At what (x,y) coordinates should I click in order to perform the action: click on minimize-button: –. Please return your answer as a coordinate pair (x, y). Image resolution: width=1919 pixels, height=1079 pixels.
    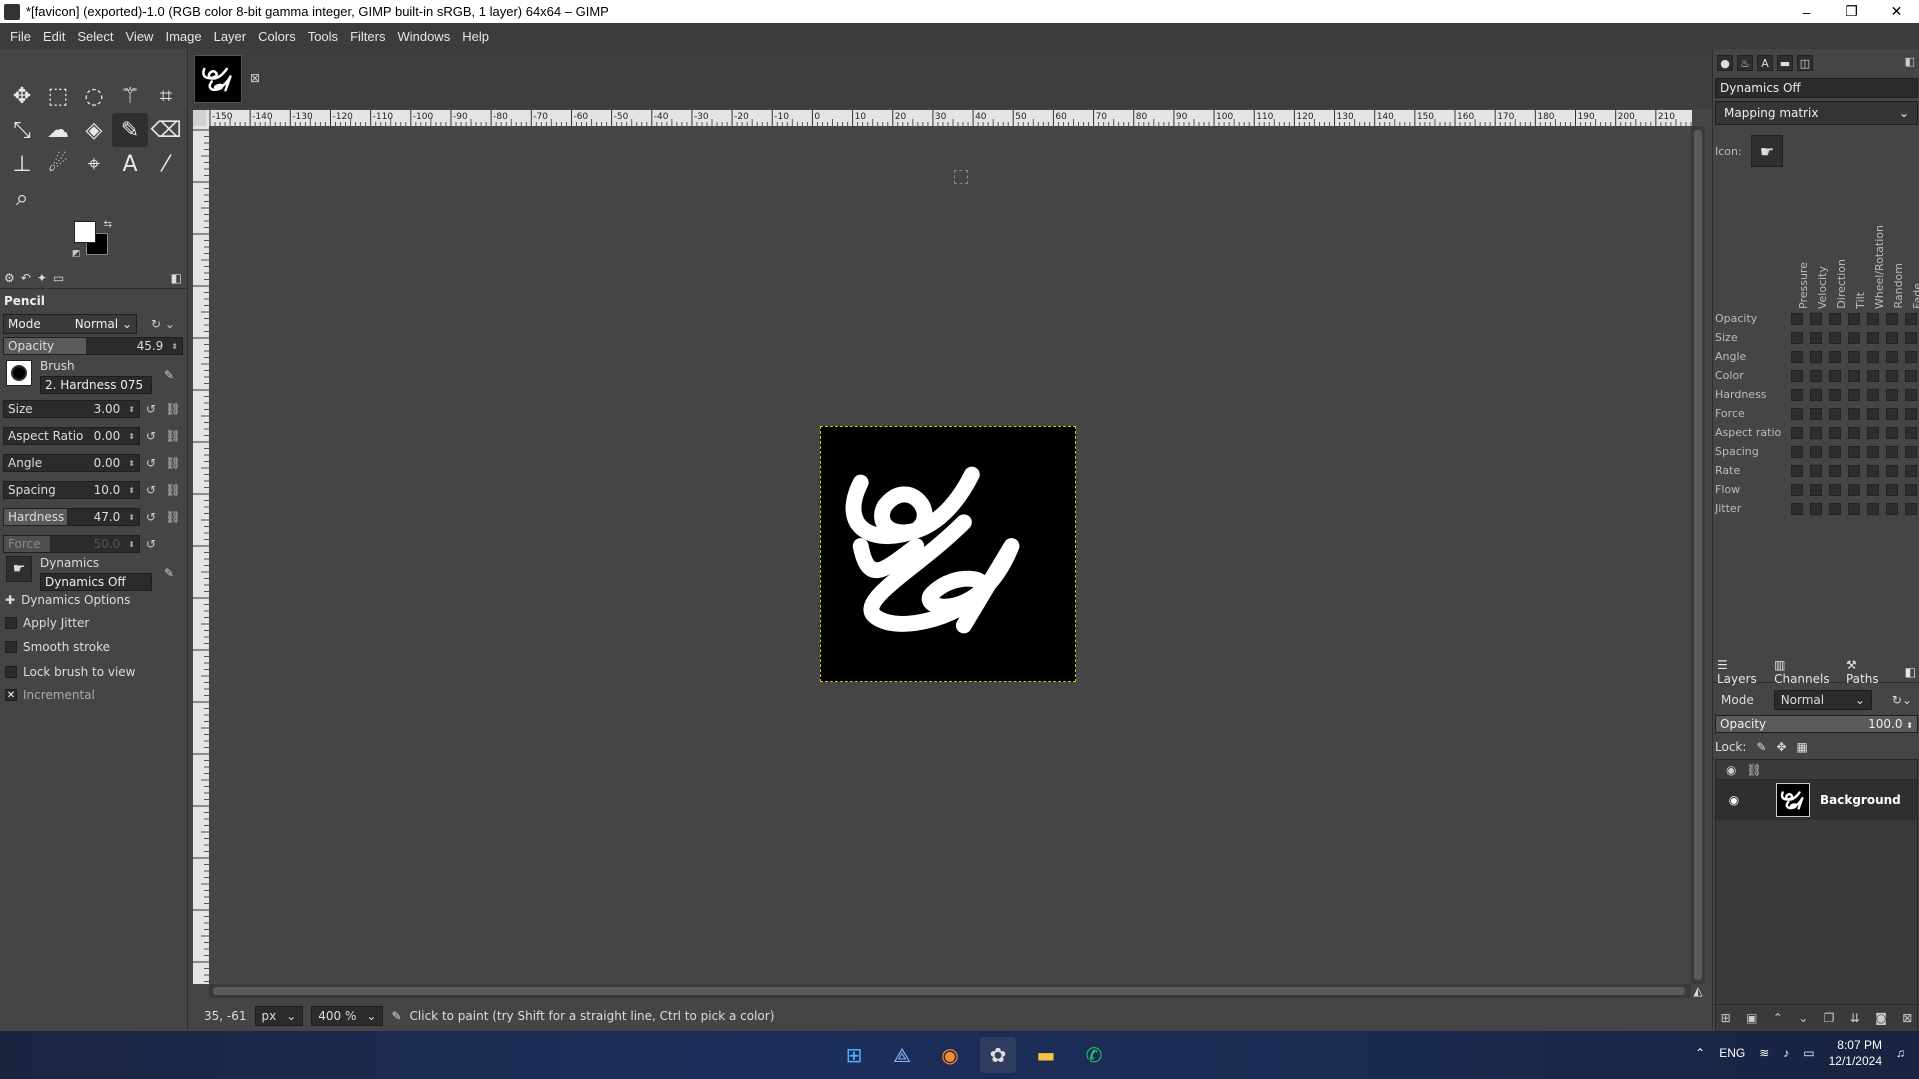
    Looking at the image, I should click on (1806, 11).